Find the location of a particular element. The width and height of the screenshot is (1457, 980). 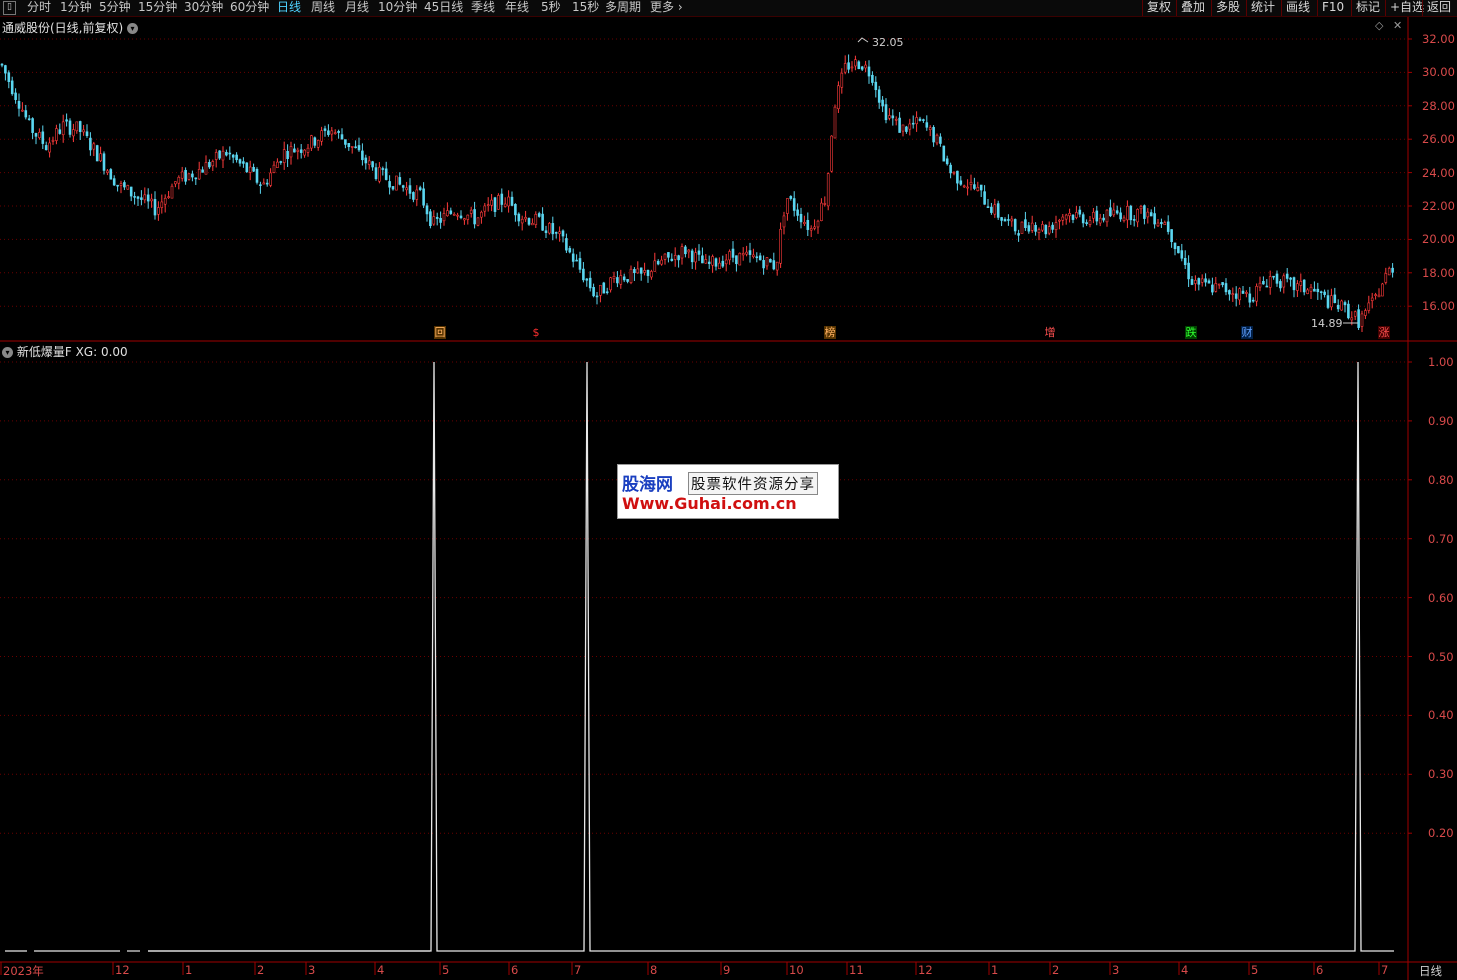

period-tab: 多周期 is located at coordinates (623, 8).